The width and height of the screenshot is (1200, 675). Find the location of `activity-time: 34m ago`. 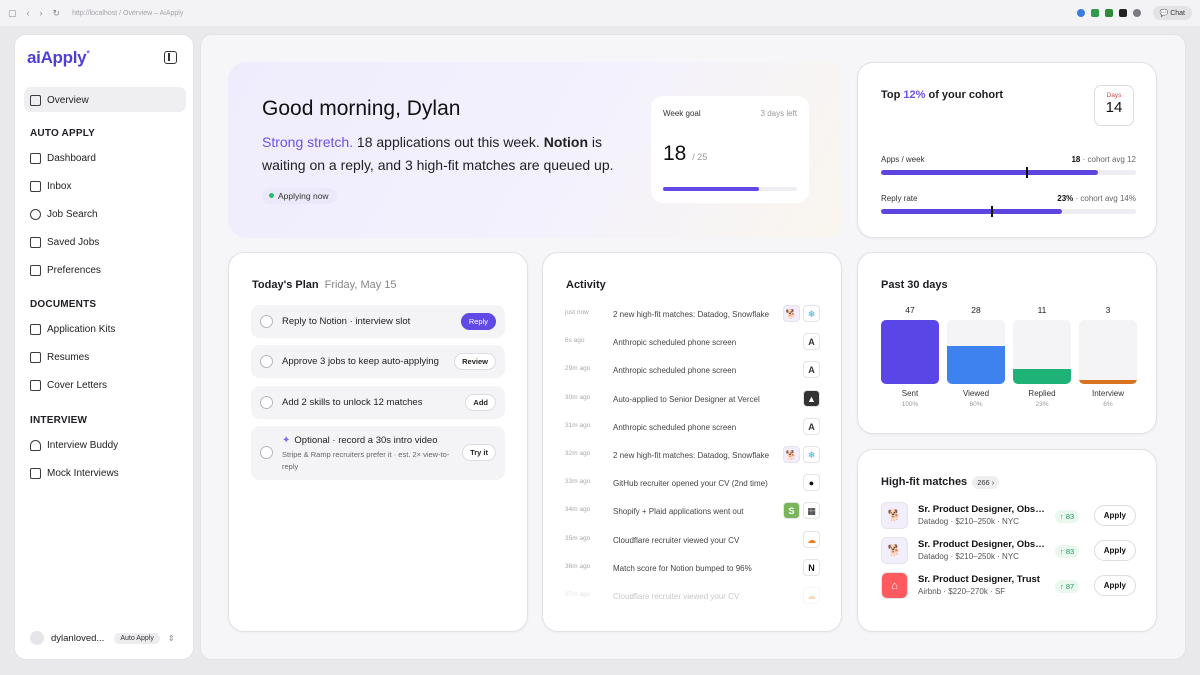

activity-time: 34m ago is located at coordinates (578, 510).